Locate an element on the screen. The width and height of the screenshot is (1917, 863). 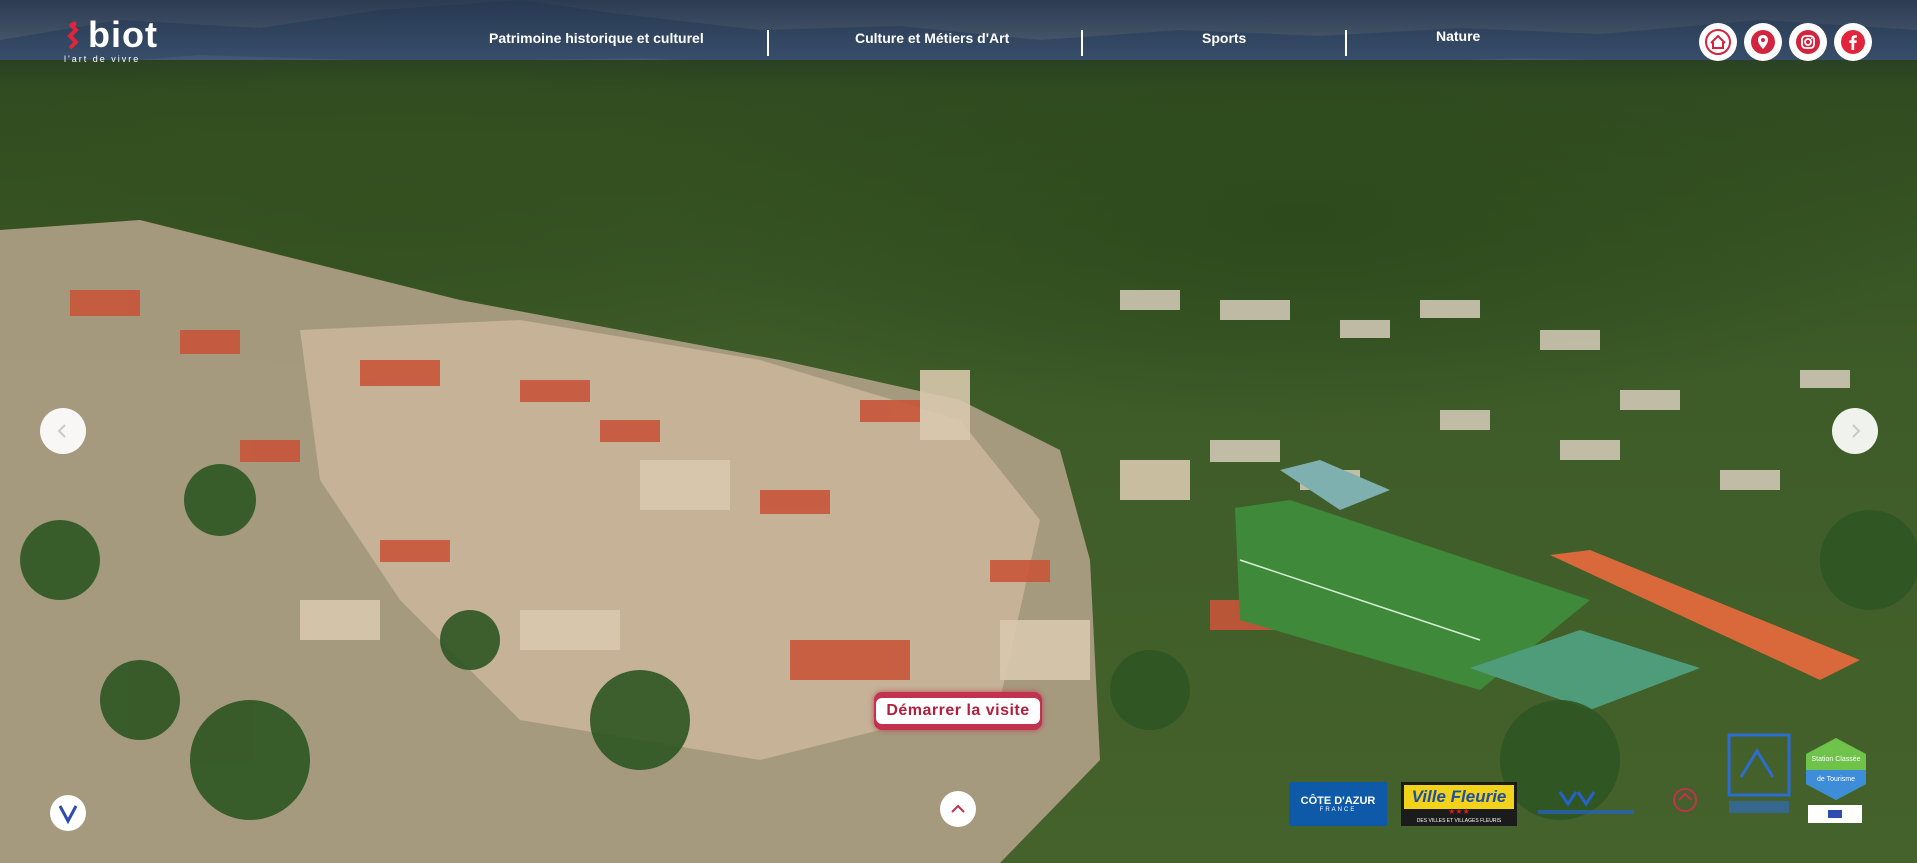
station-classee-line1: Station Classée is located at coordinates (1836, 759).